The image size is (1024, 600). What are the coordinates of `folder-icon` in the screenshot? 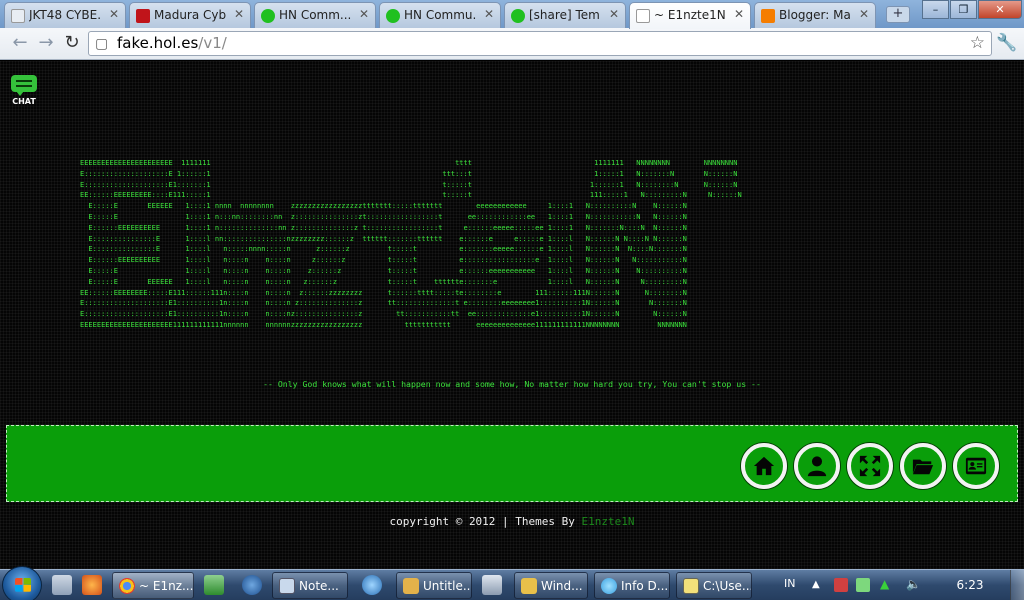 It's located at (923, 467).